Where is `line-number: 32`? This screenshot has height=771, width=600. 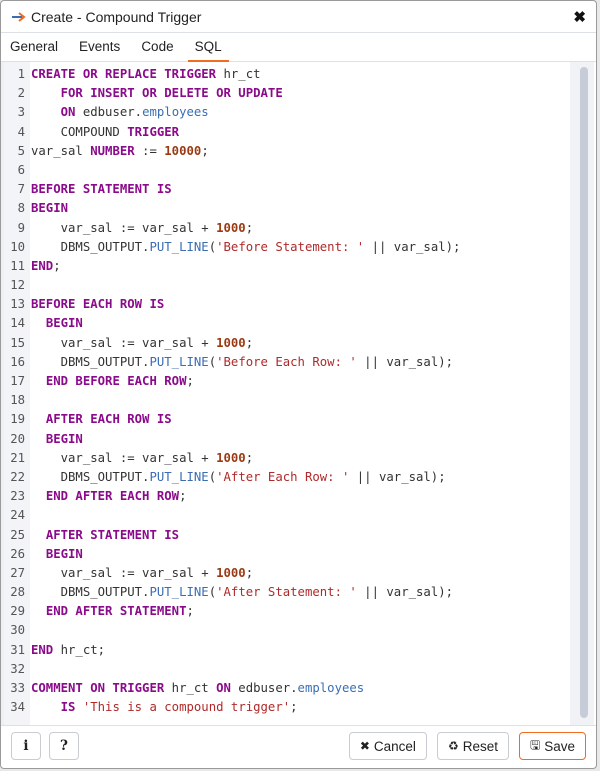 line-number: 32 is located at coordinates (17, 668).